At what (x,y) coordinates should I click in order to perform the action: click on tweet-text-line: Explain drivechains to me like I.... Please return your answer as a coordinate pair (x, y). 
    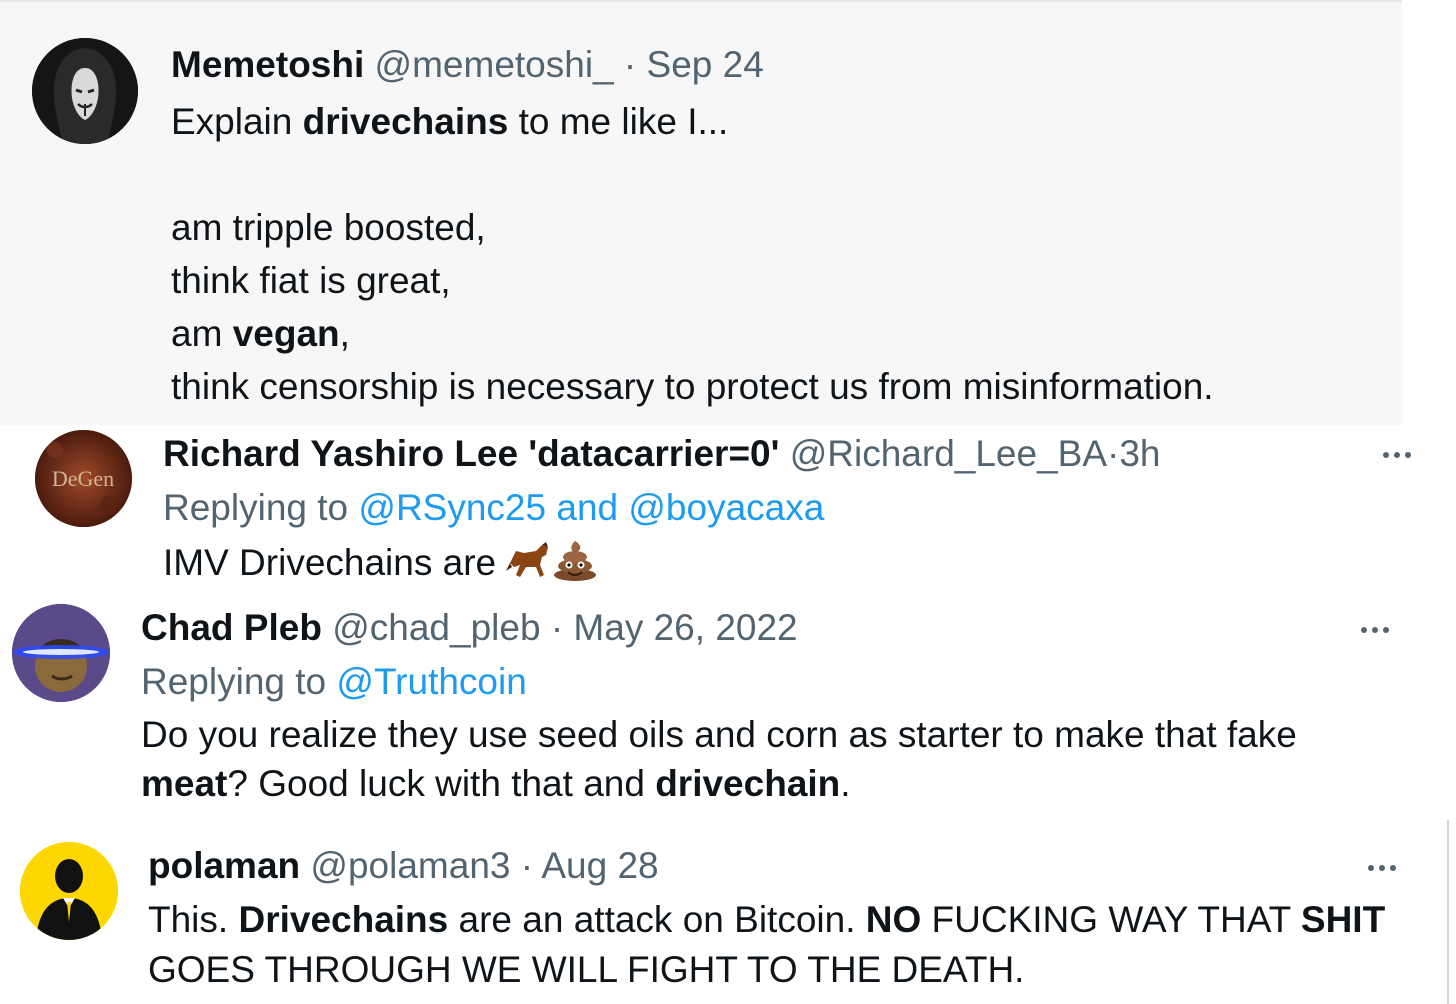
    Looking at the image, I should click on (450, 121).